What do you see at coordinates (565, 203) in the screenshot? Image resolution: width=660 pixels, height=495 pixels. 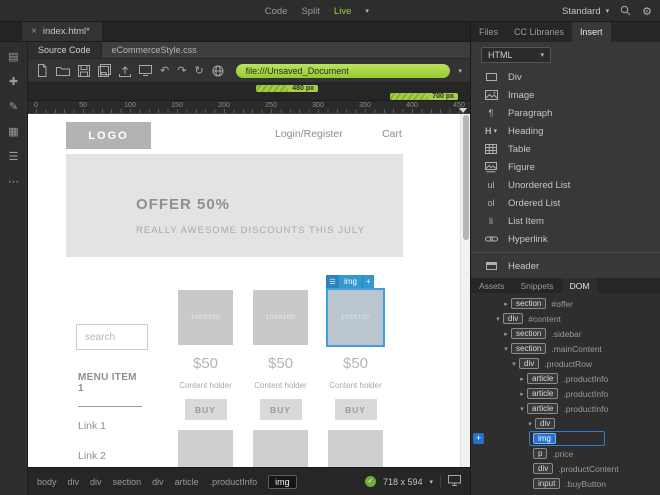 I see `insert-ordered-list-item: ol Ordered List` at bounding box center [565, 203].